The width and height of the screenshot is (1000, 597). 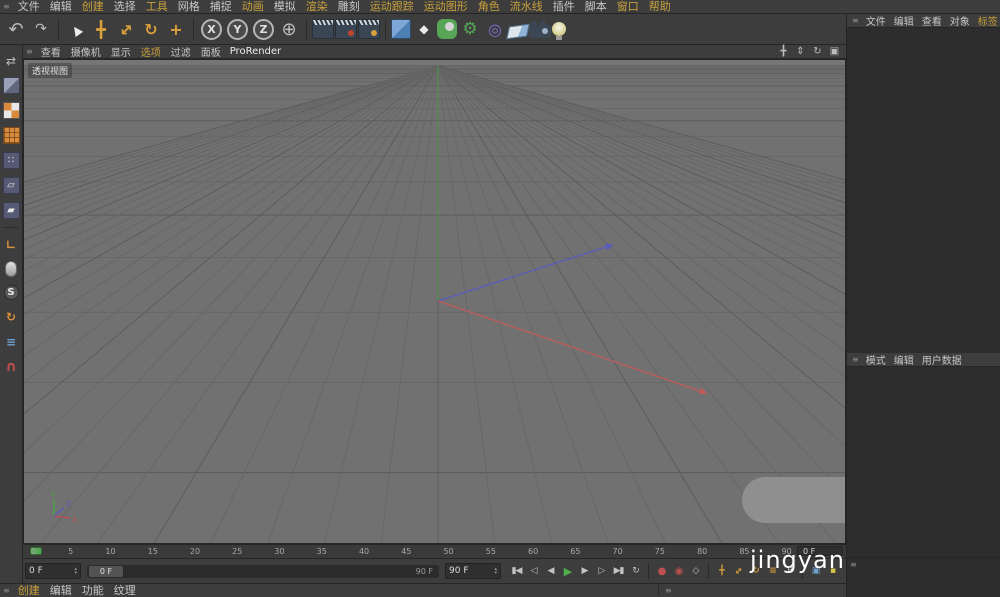 What do you see at coordinates (211, 29) in the screenshot?
I see `x-axis-lock-icon: X` at bounding box center [211, 29].